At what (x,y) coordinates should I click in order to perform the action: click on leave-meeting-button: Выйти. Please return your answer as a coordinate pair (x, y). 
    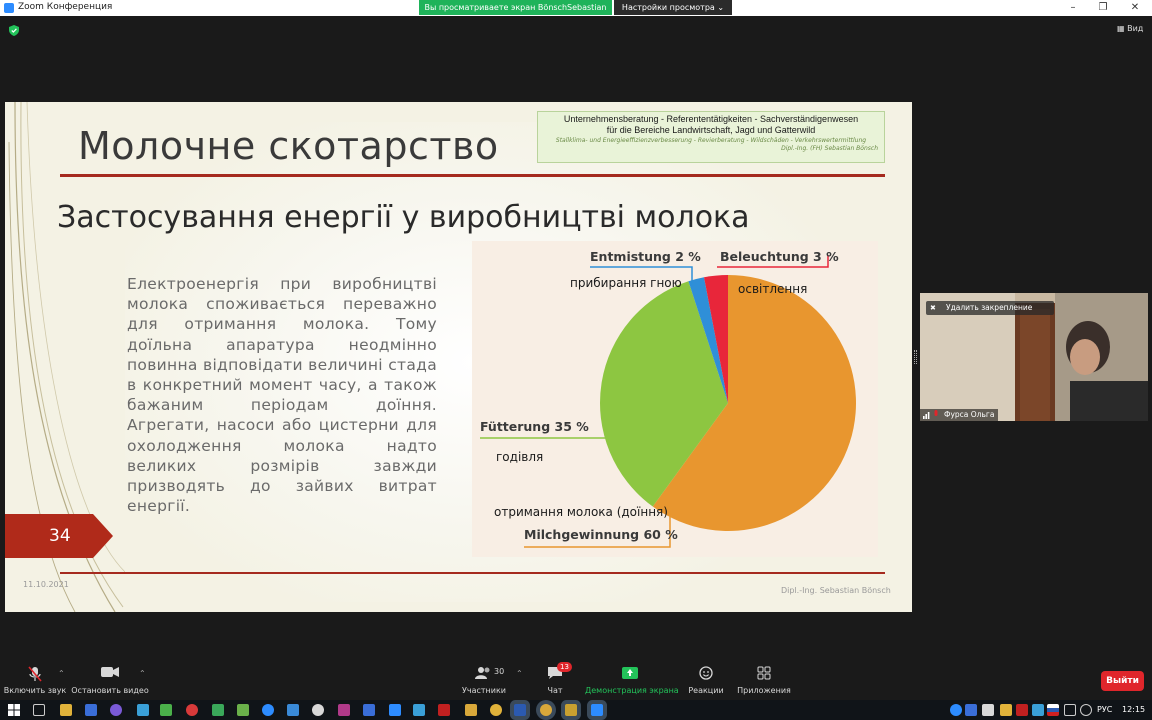
    Looking at the image, I should click on (1122, 681).